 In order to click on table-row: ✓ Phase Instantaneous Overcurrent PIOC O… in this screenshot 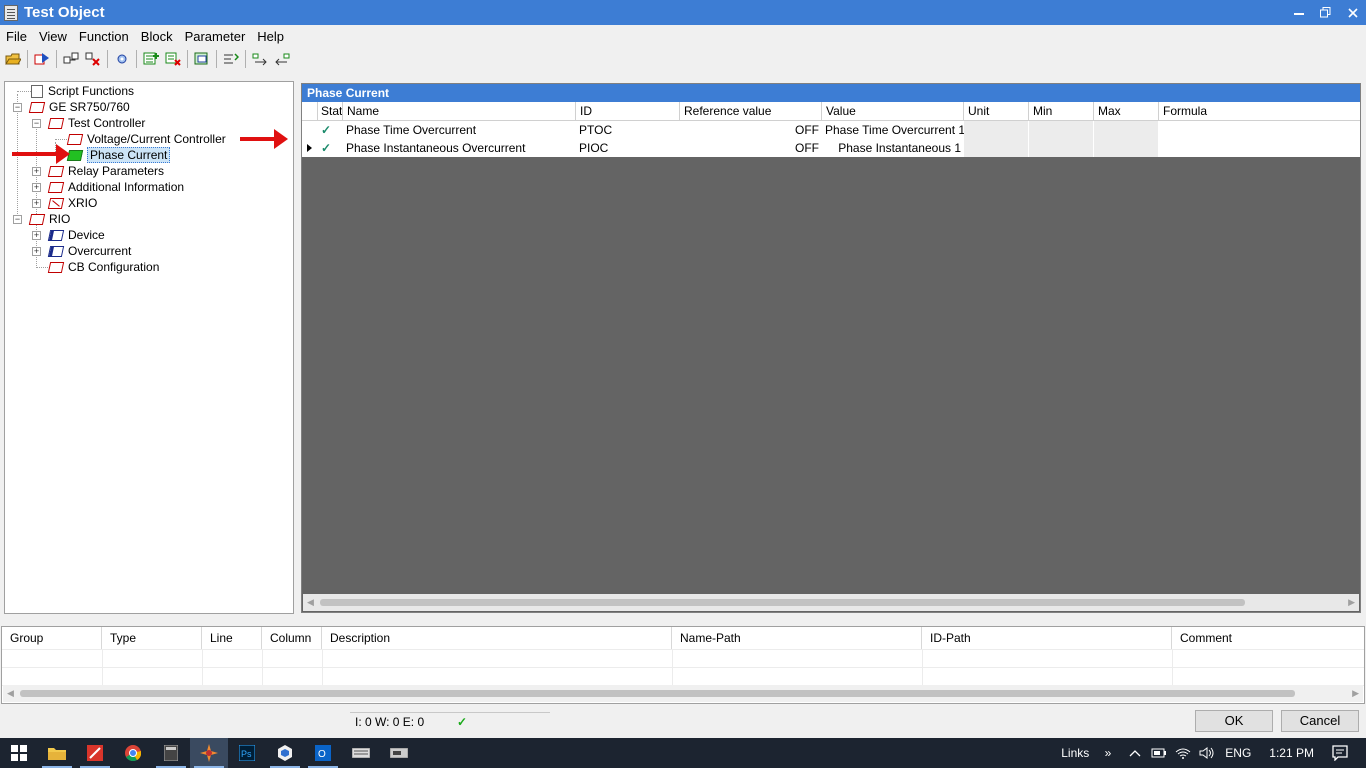, I will do `click(831, 148)`.